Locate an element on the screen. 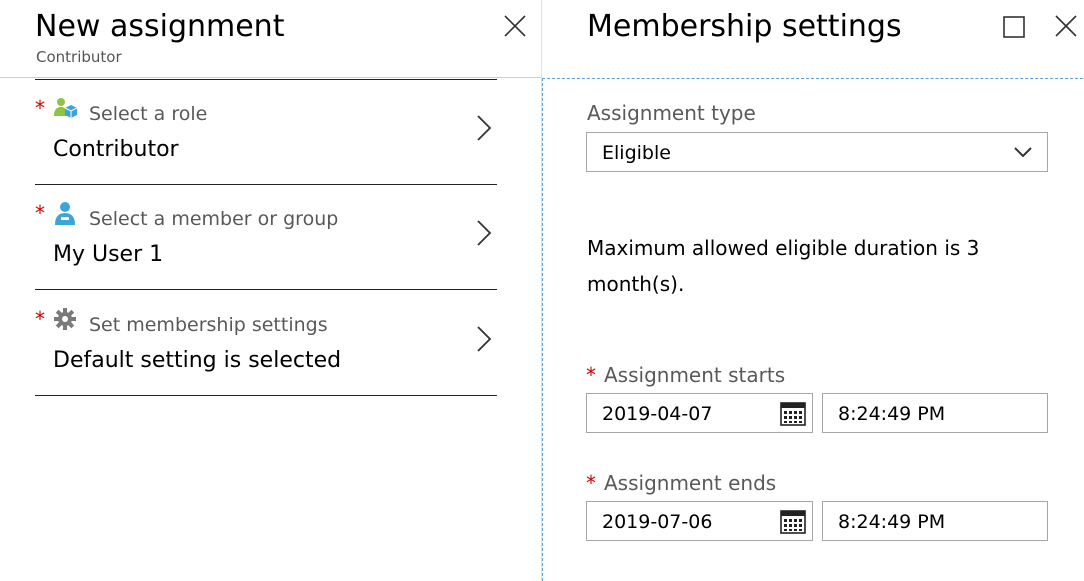 Image resolution: width=1084 pixels, height=581 pixels. start-date-input: 2019-04-07 is located at coordinates (699, 413).